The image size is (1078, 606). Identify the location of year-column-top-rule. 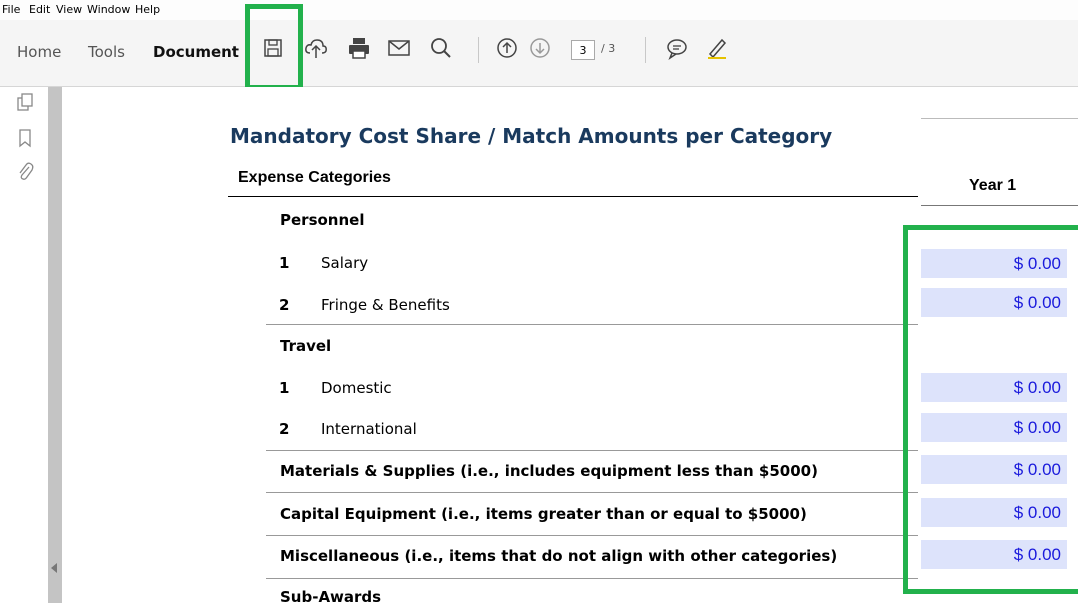
(999, 118).